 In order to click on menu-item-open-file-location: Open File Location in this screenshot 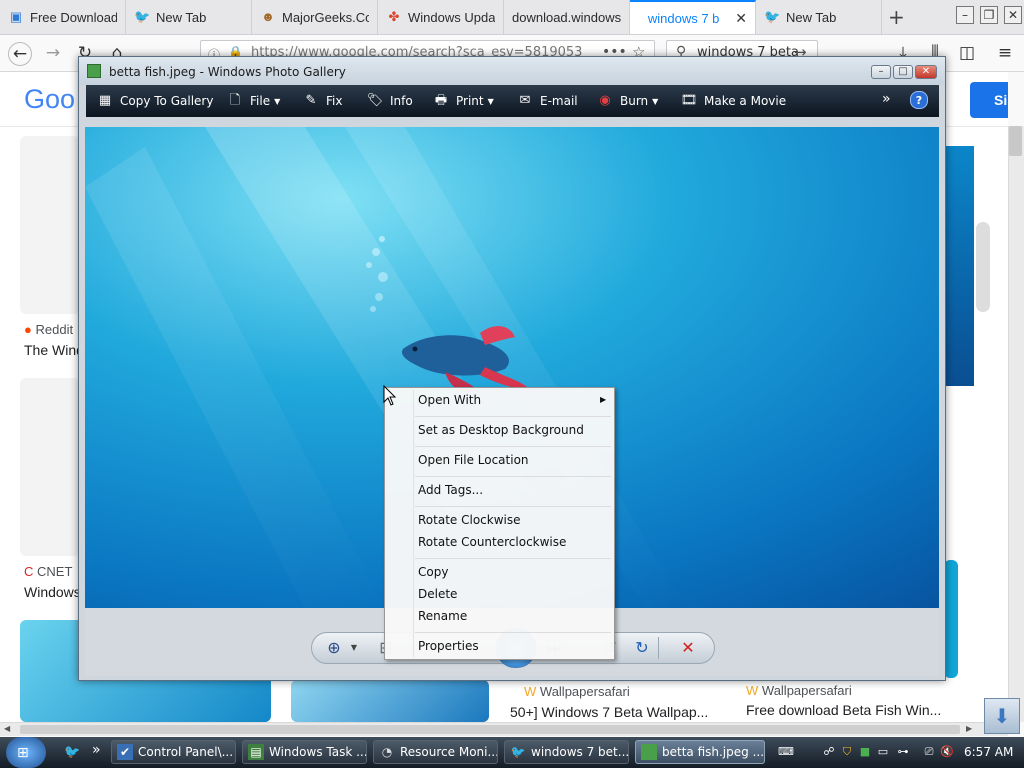, I will do `click(513, 460)`.